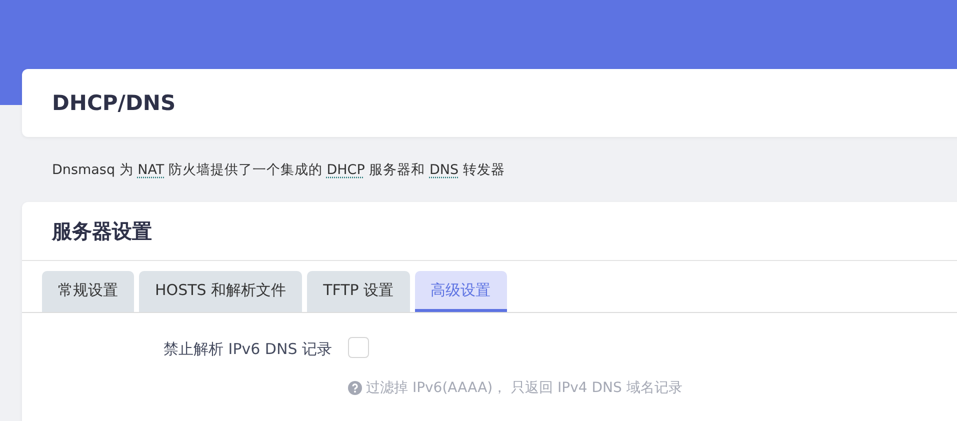 The height and width of the screenshot is (421, 957). What do you see at coordinates (278, 170) in the screenshot?
I see `description-text: Dnsmasq 为 NAT 防火墙提供了一个集成的 DHCP 服务器和 DNS 转发器` at bounding box center [278, 170].